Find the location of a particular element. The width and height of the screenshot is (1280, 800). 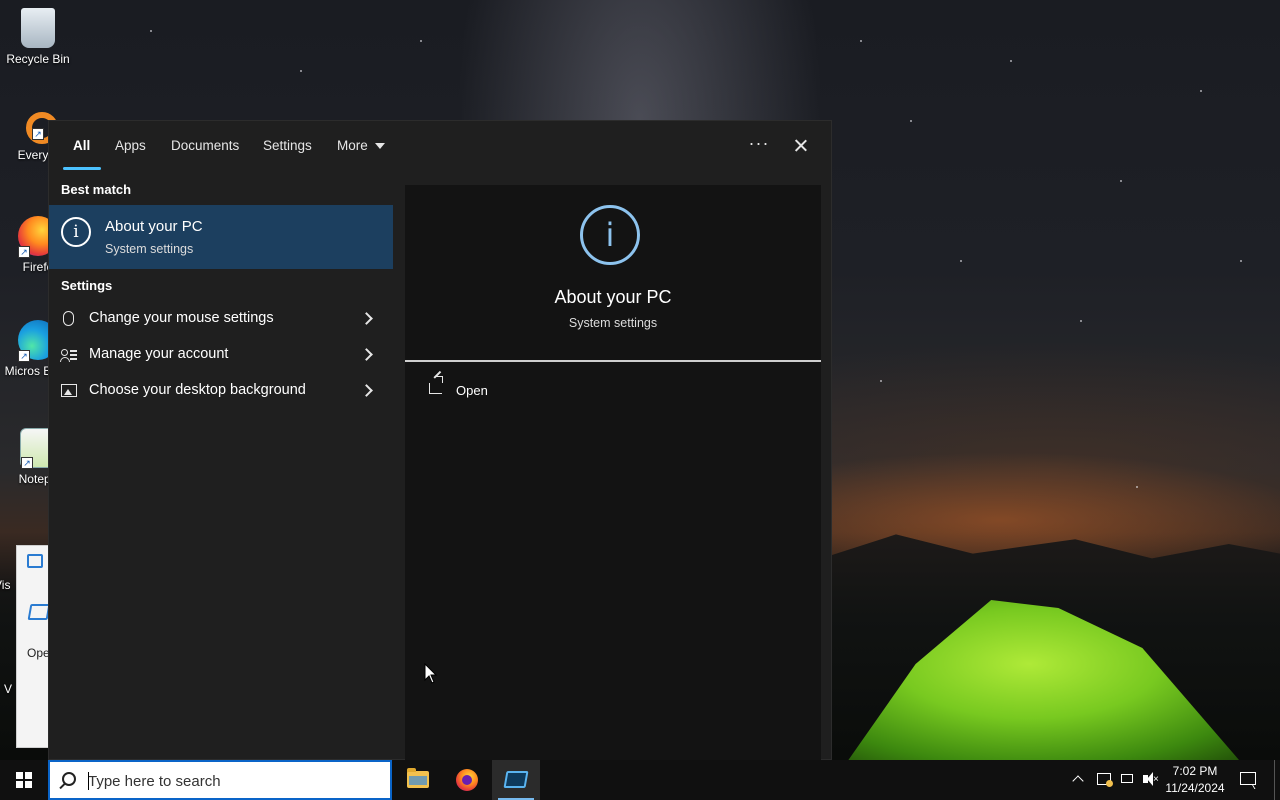

result-change-mouse-settings: Change your mouse settings is located at coordinates (221, 319).